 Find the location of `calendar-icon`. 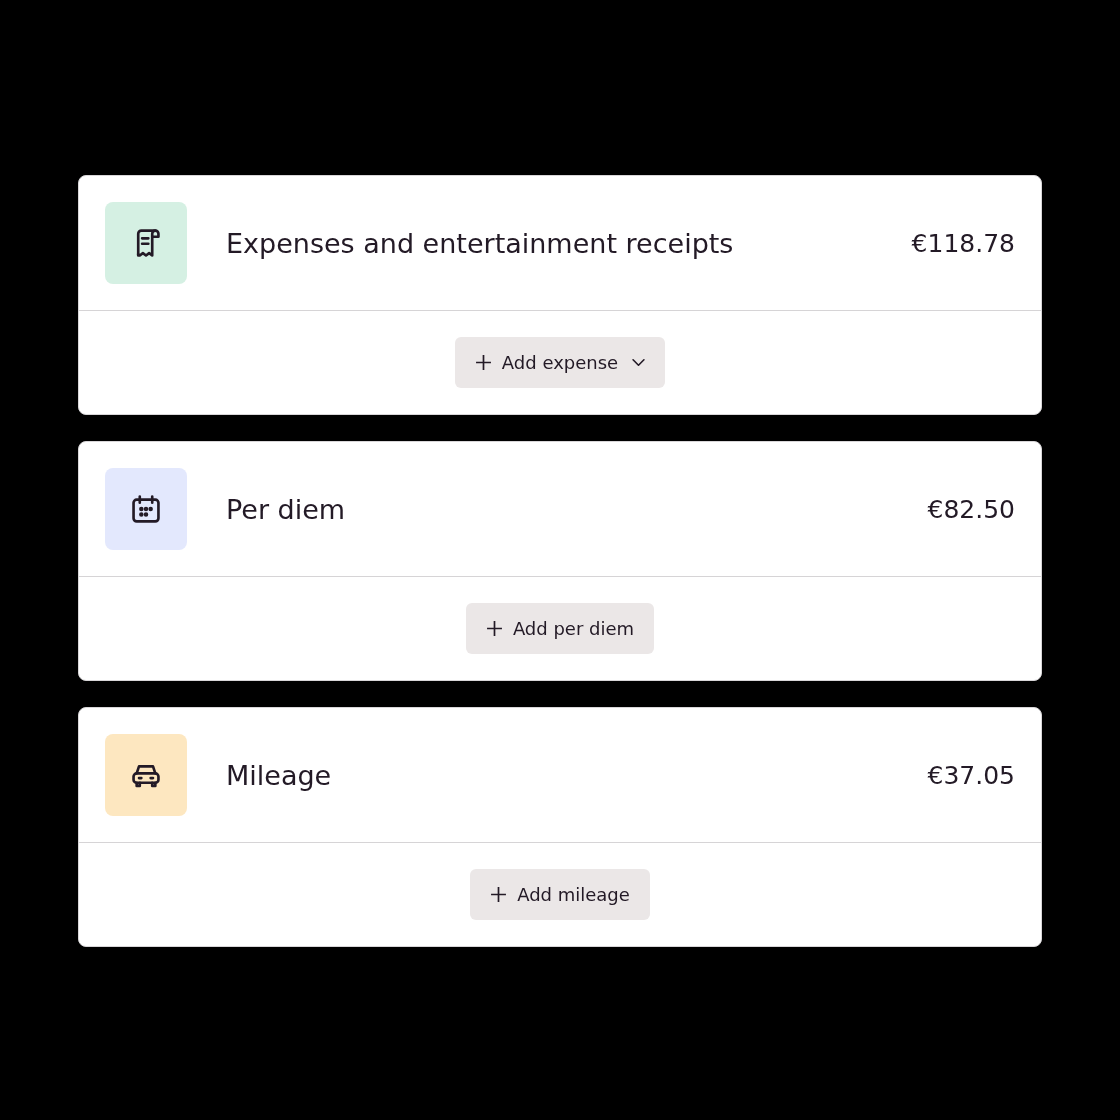

calendar-icon is located at coordinates (146, 509).